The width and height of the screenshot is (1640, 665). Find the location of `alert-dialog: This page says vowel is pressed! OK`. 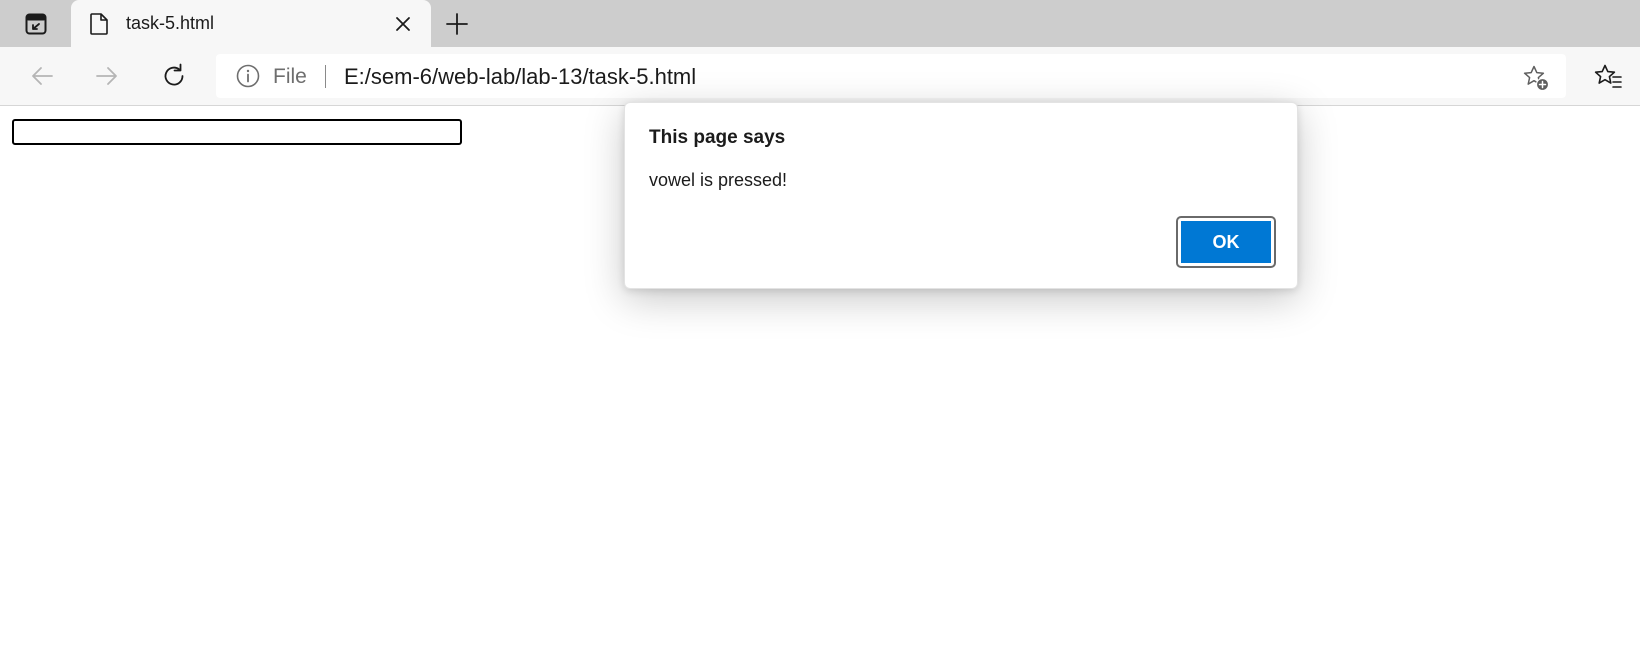

alert-dialog: This page says vowel is pressed! OK is located at coordinates (961, 195).